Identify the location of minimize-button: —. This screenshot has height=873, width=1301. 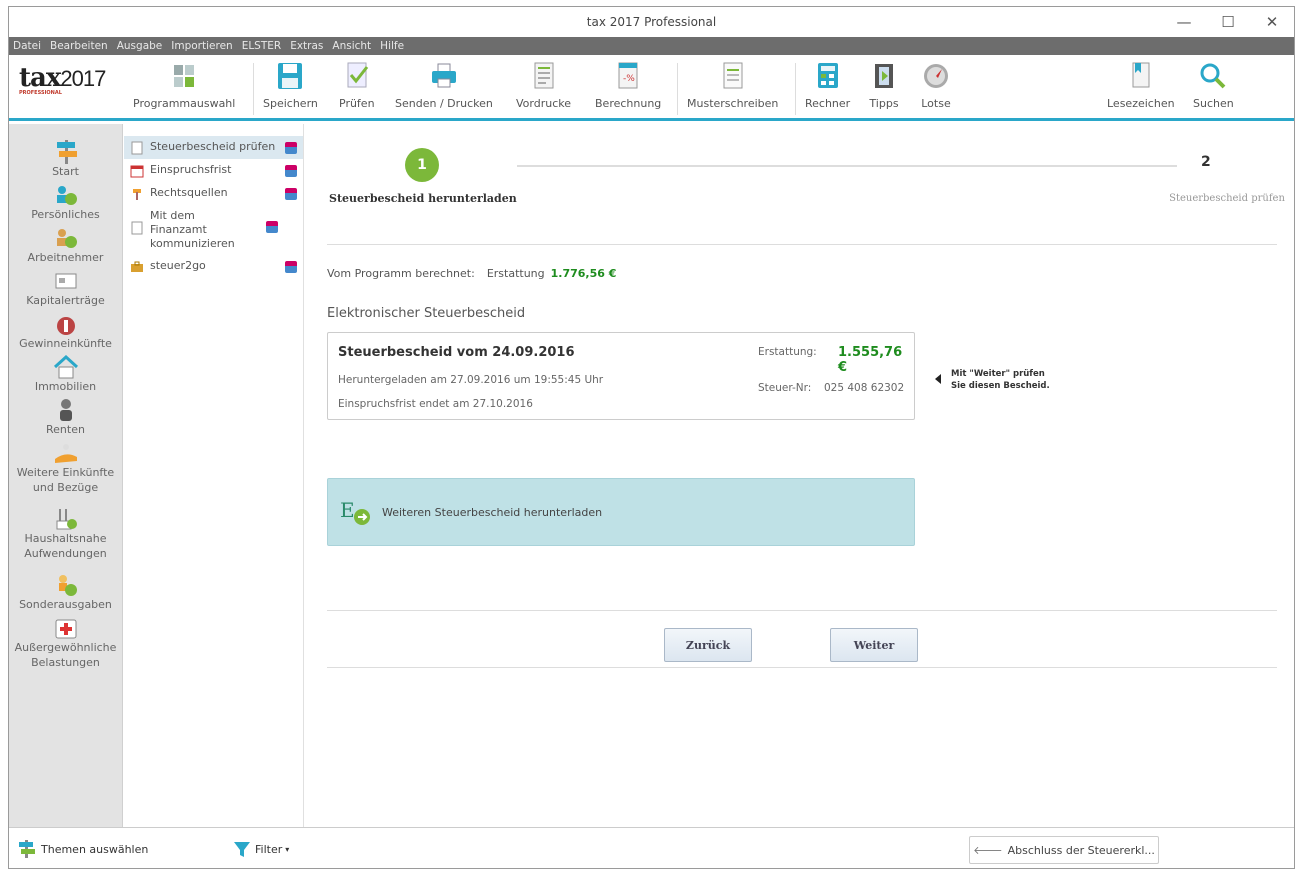
(1184, 22).